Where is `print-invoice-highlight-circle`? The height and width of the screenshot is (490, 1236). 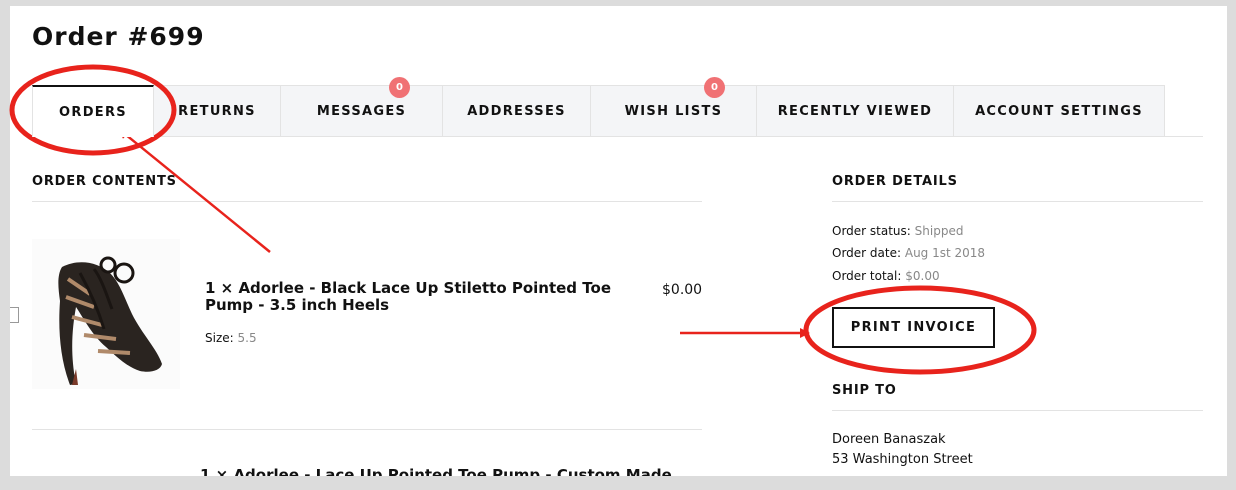
print-invoice-highlight-circle is located at coordinates (920, 330).